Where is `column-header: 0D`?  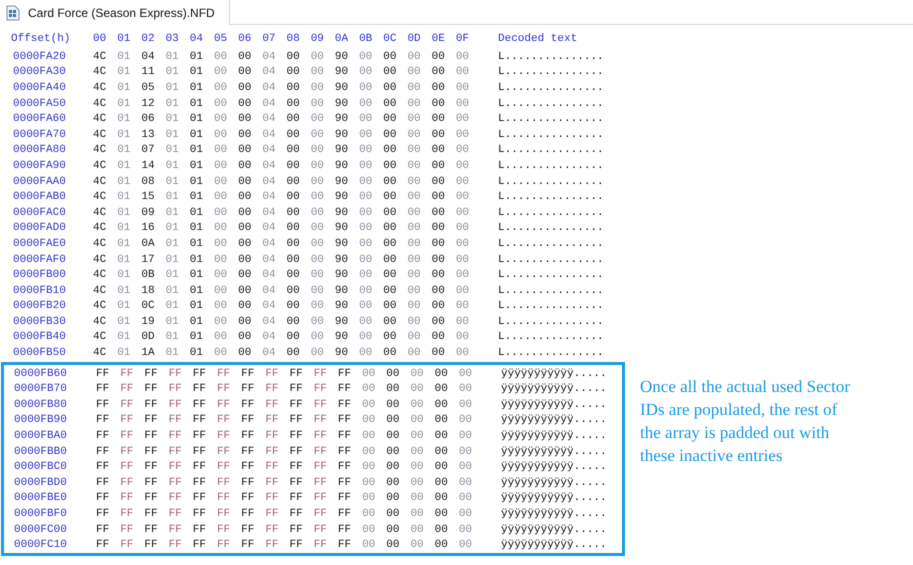
column-header: 0D is located at coordinates (414, 39).